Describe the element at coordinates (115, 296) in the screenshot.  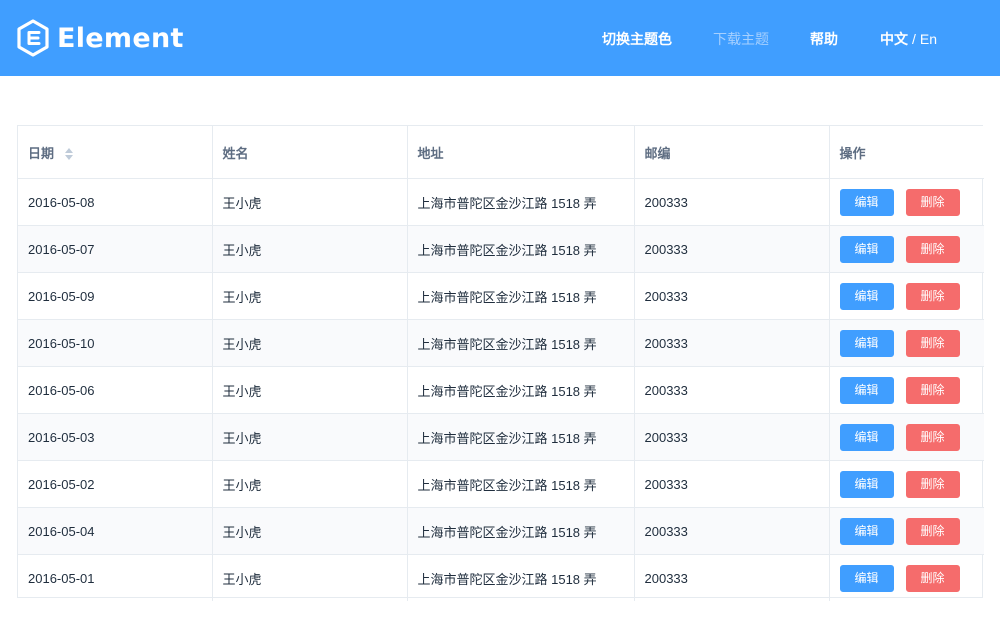
I see `cell-date: 2016-05-09` at that location.